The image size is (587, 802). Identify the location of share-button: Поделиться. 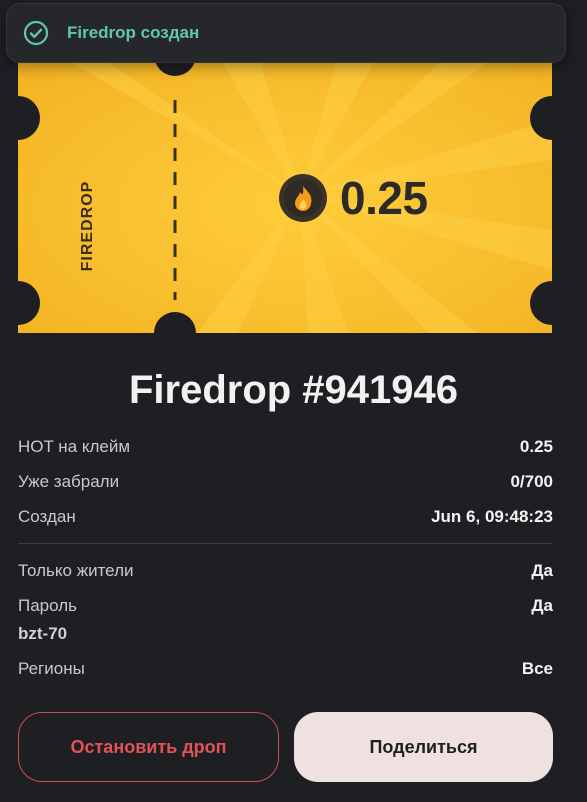
(423, 747).